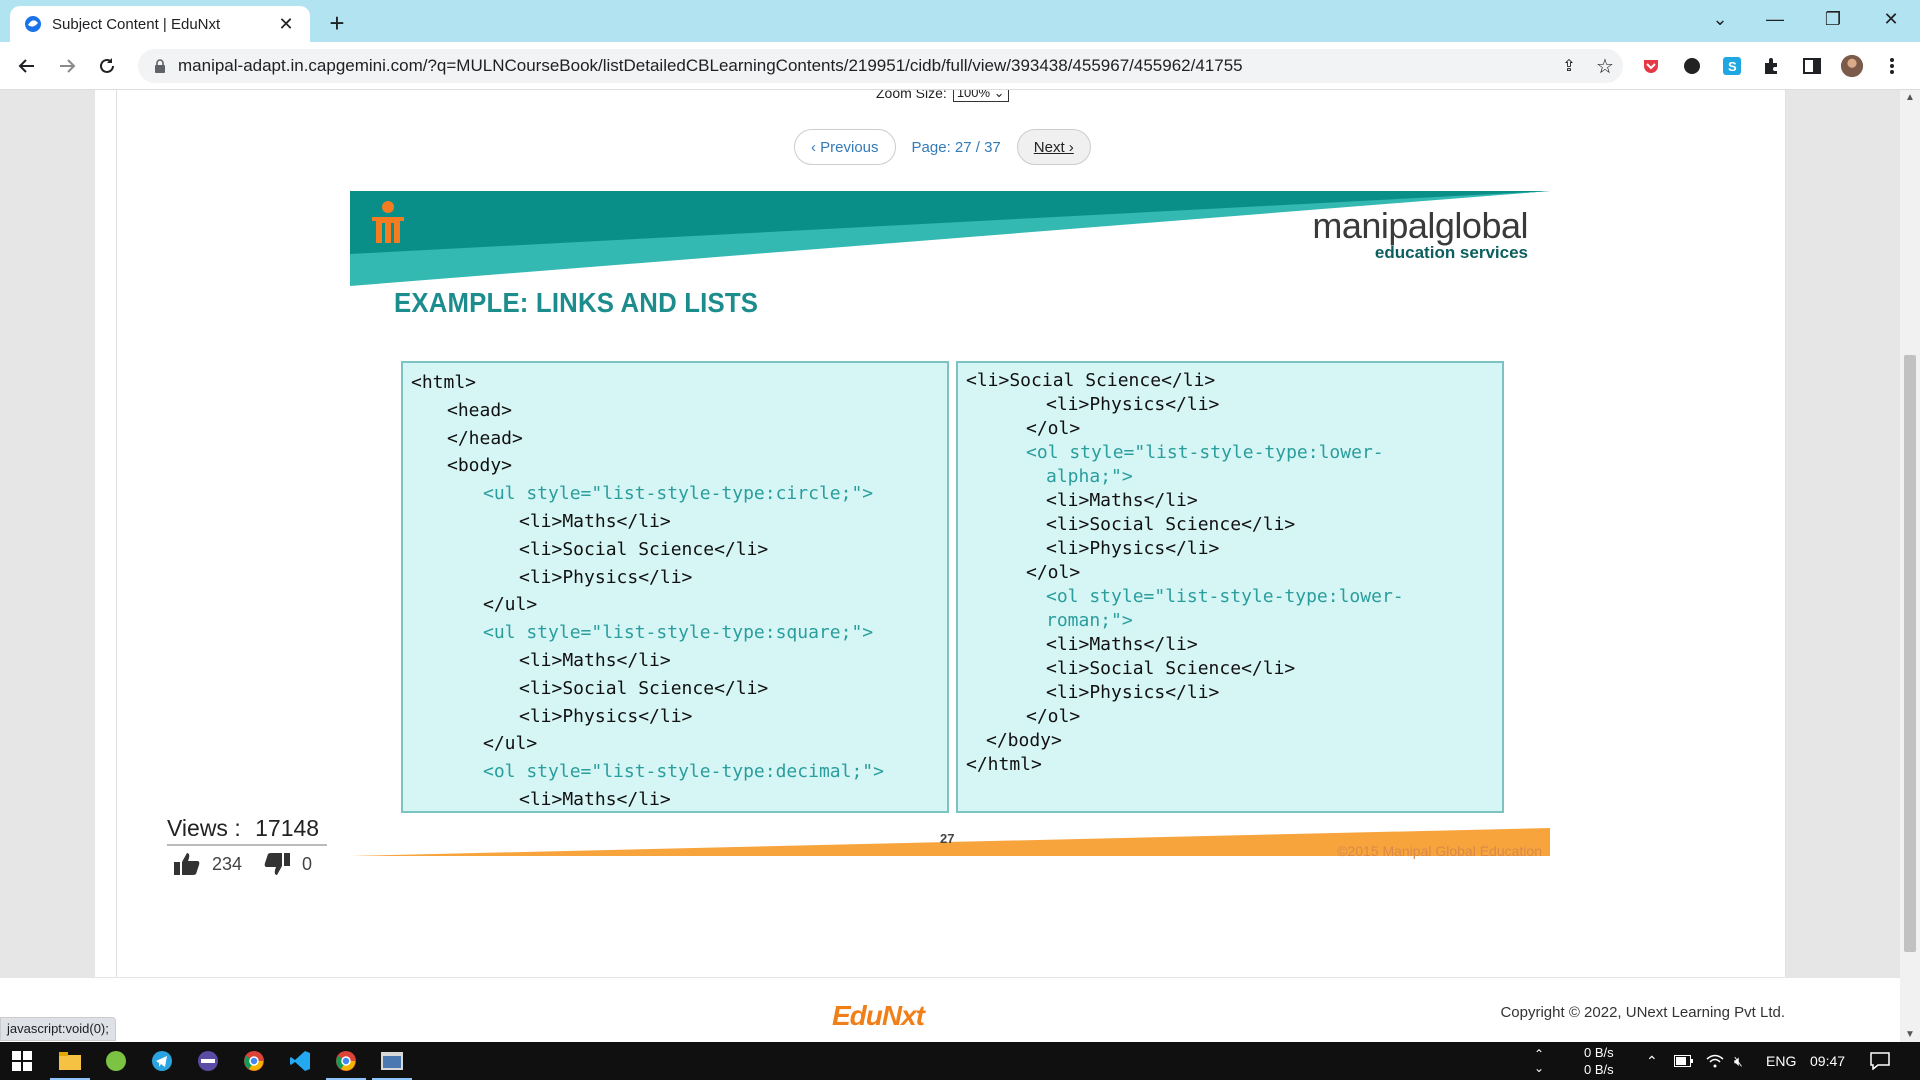 Image resolution: width=1920 pixels, height=1080 pixels. What do you see at coordinates (286, 24) in the screenshot?
I see `tab-close-icon: ✕` at bounding box center [286, 24].